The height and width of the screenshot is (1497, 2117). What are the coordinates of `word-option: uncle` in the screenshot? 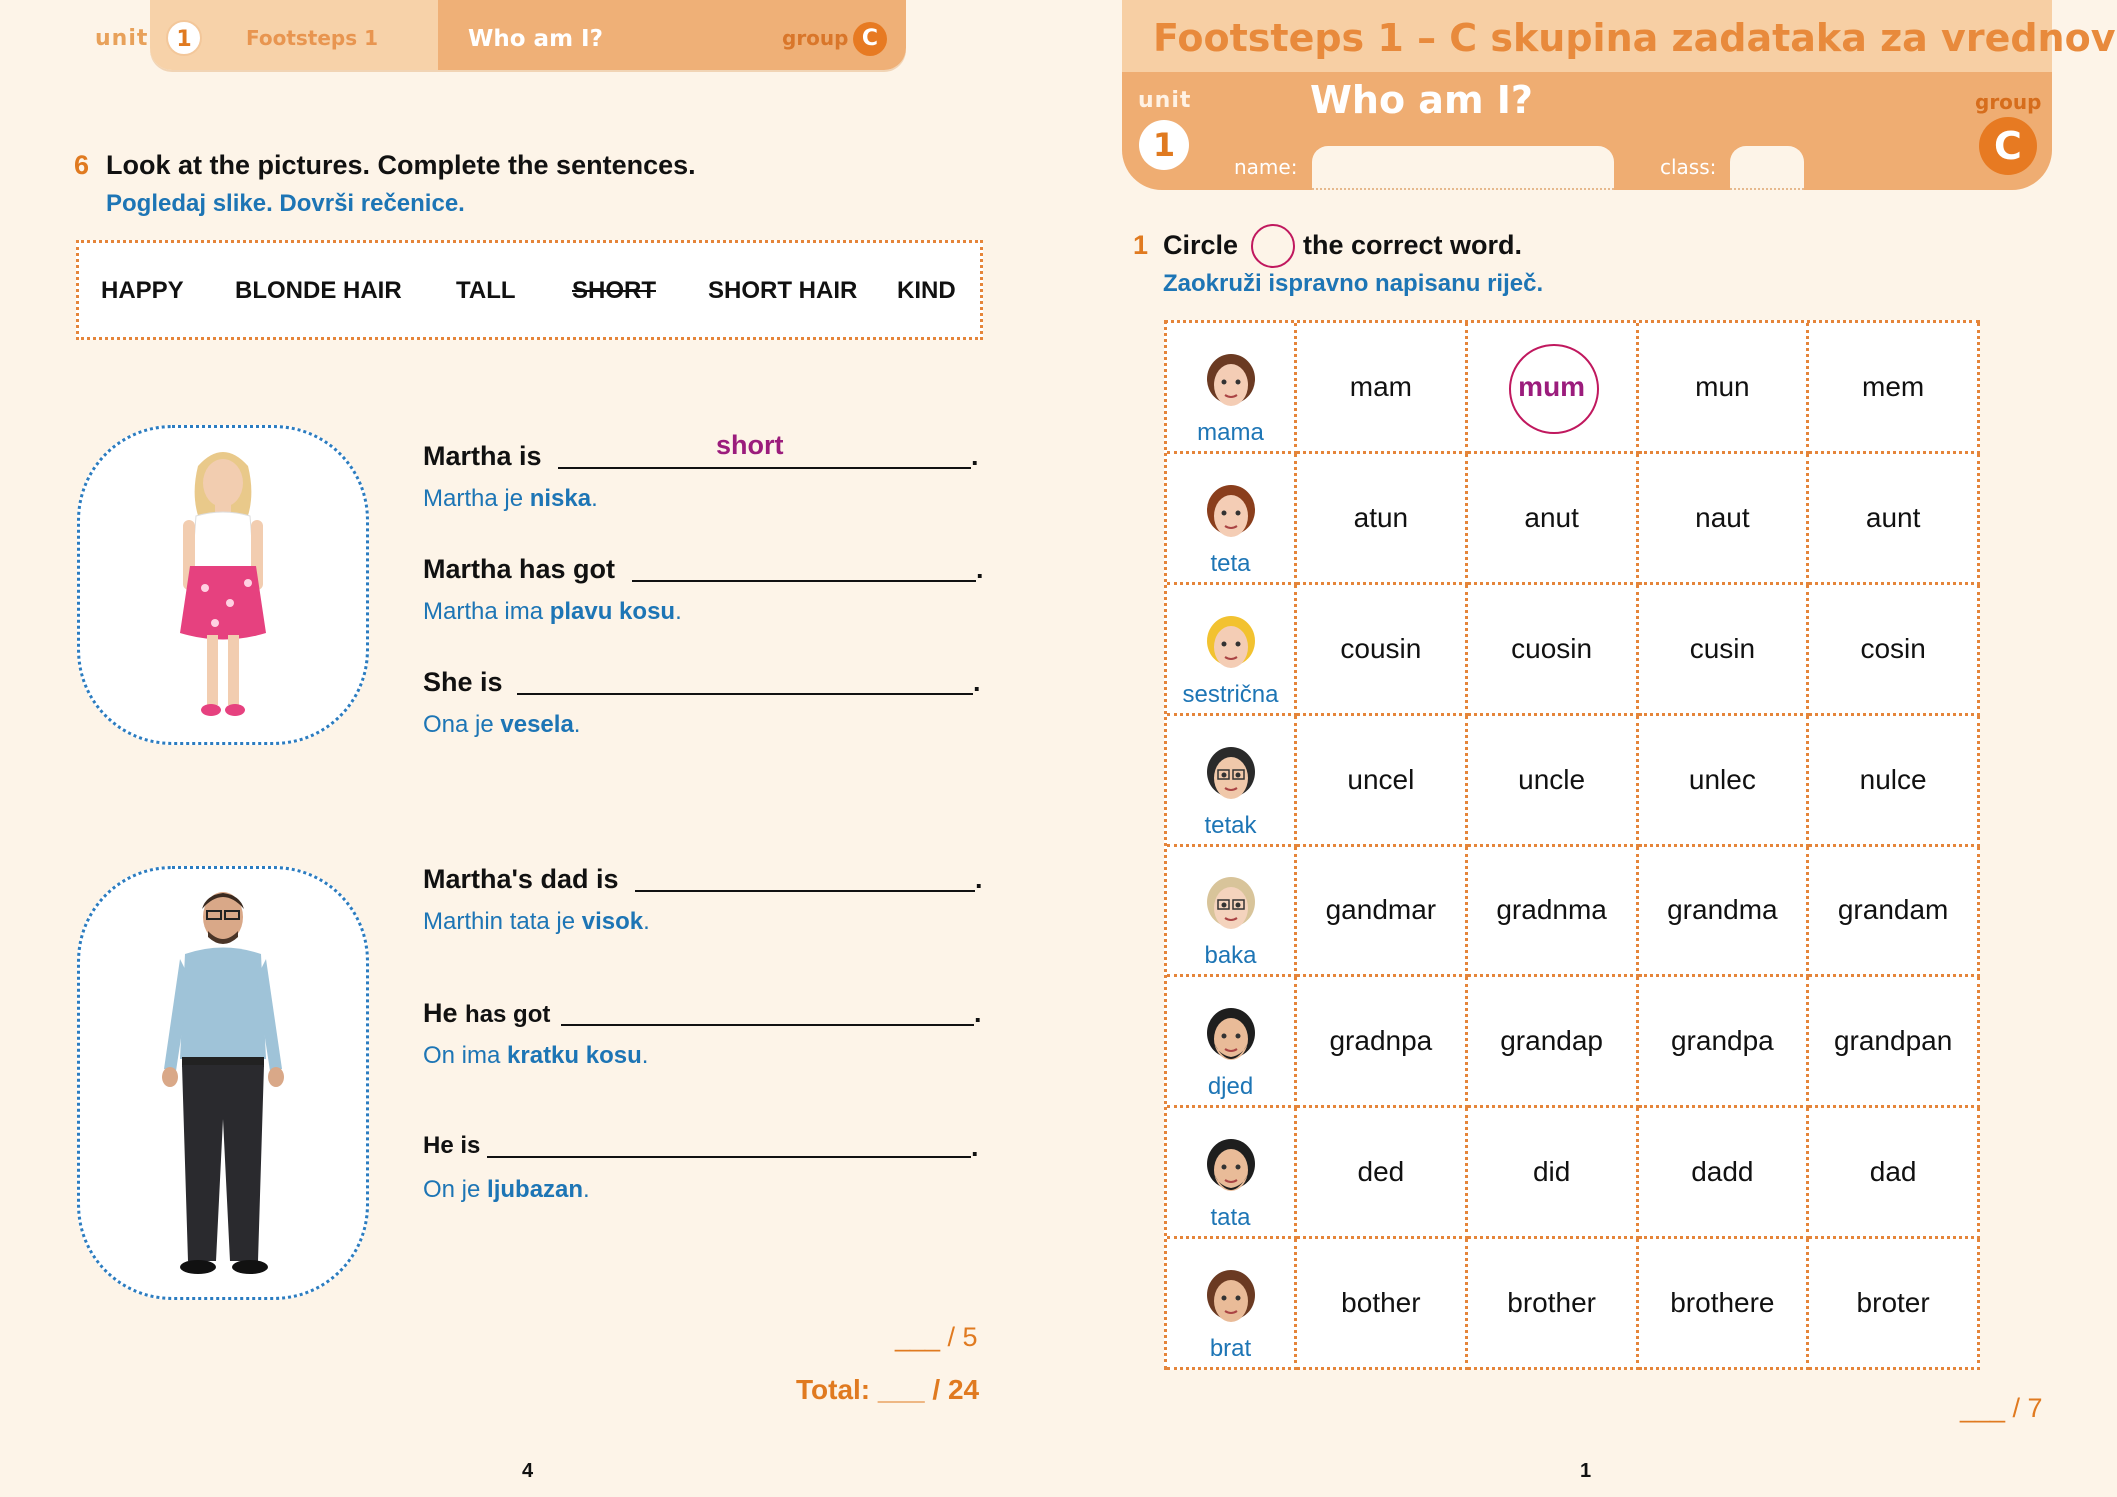 It's located at (1553, 781).